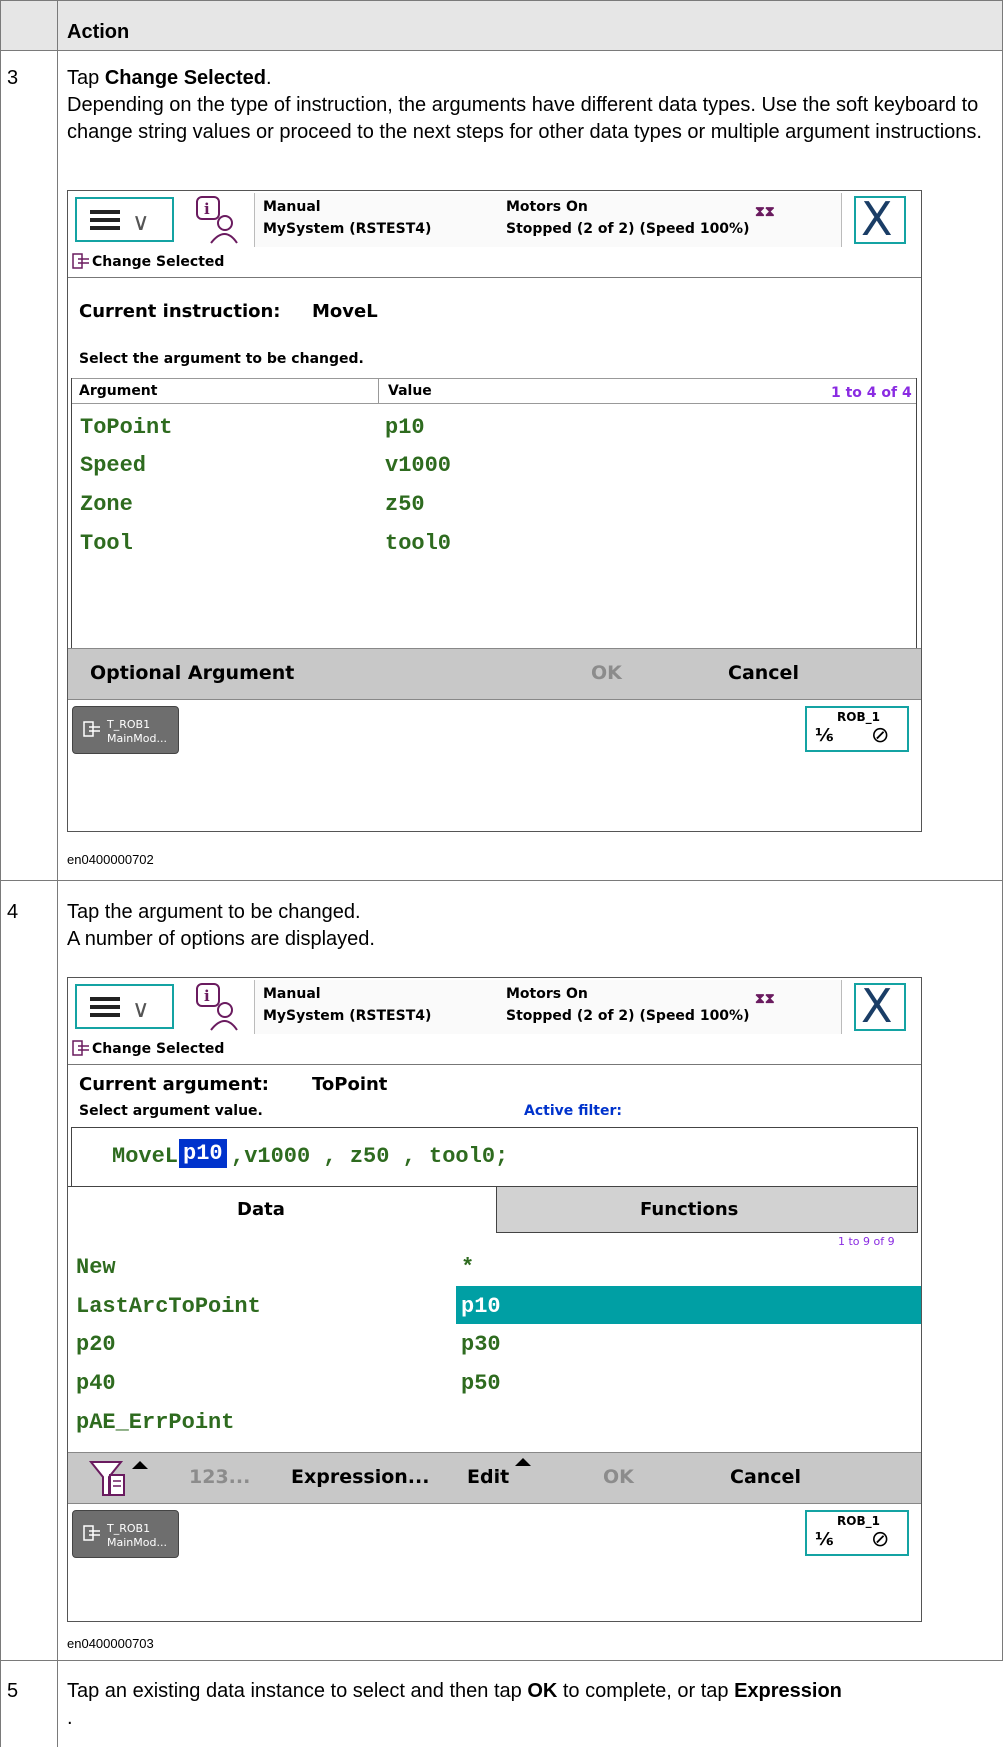 The image size is (1003, 1747). What do you see at coordinates (488, 1477) in the screenshot?
I see `edit-button: Edit` at bounding box center [488, 1477].